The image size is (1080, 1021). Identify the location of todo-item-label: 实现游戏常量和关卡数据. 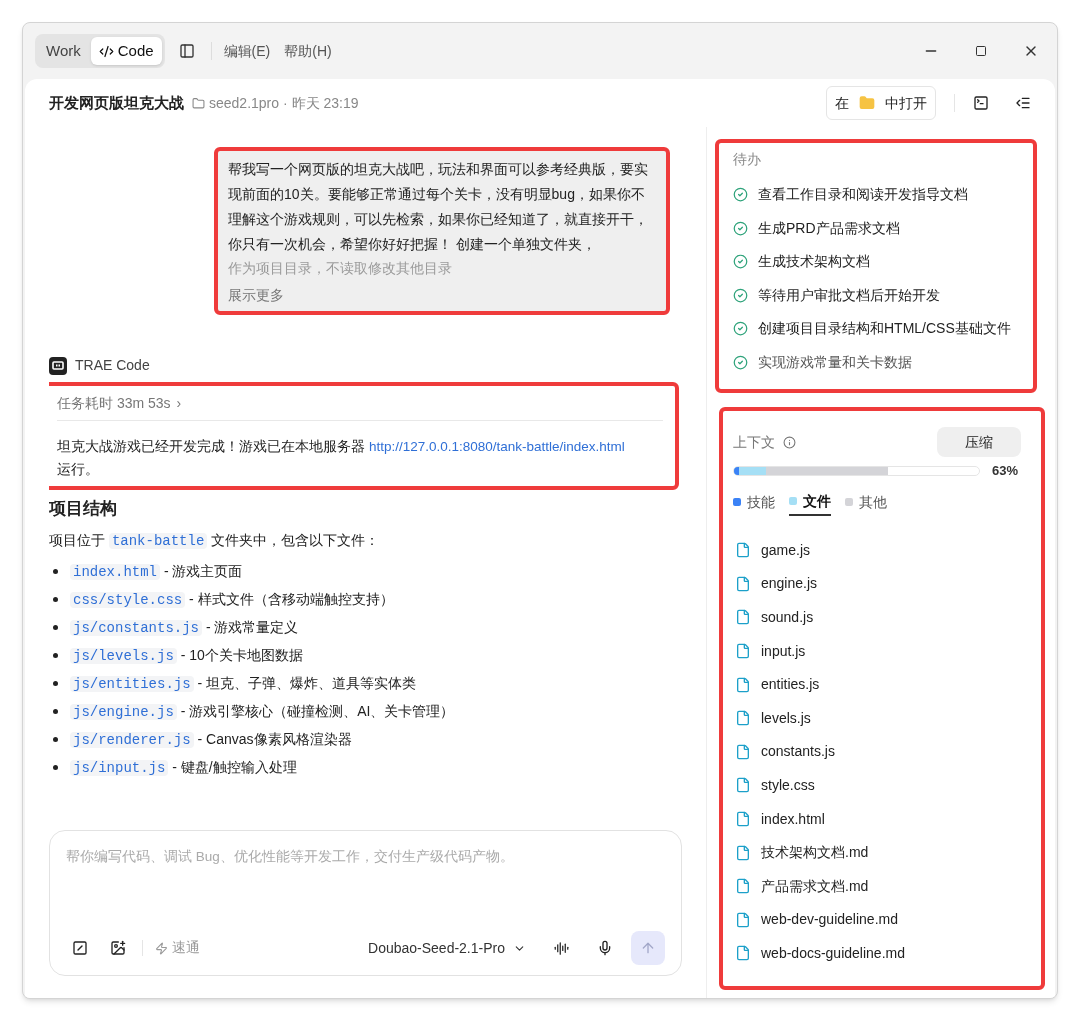
(835, 362).